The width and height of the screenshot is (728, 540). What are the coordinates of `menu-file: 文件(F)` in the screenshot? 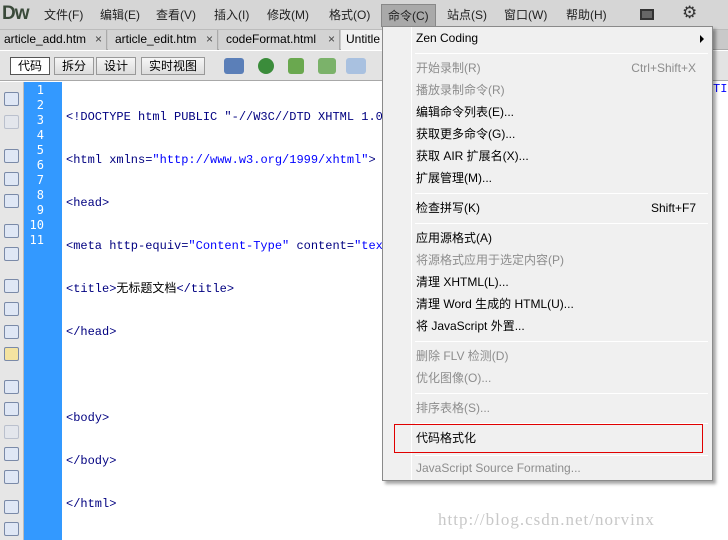 It's located at (63, 14).